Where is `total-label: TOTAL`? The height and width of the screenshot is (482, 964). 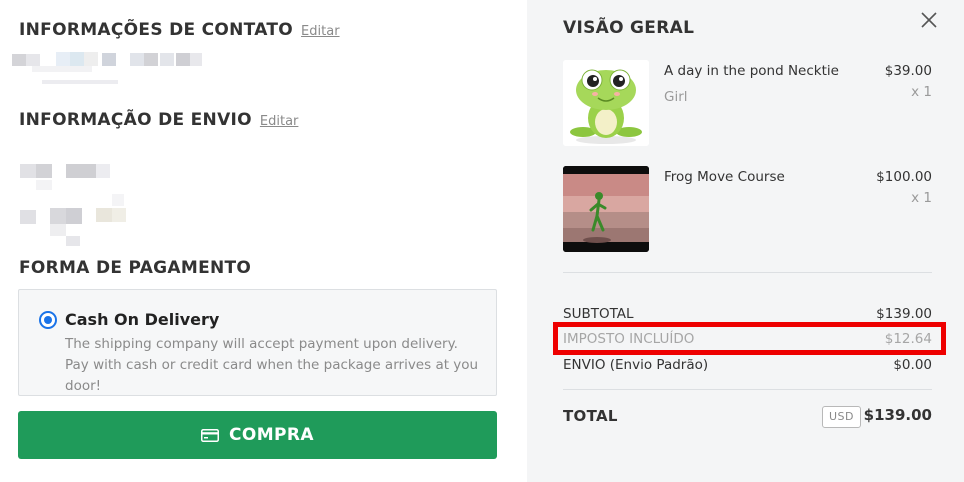
total-label: TOTAL is located at coordinates (590, 416).